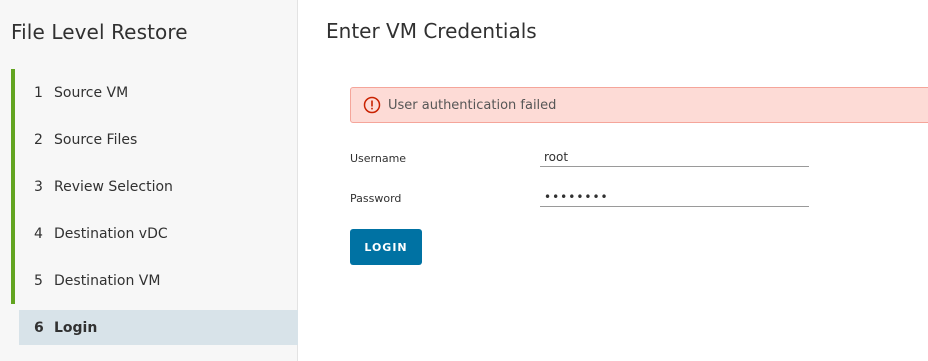  What do you see at coordinates (38, 186) in the screenshot?
I see `step-number: 3` at bounding box center [38, 186].